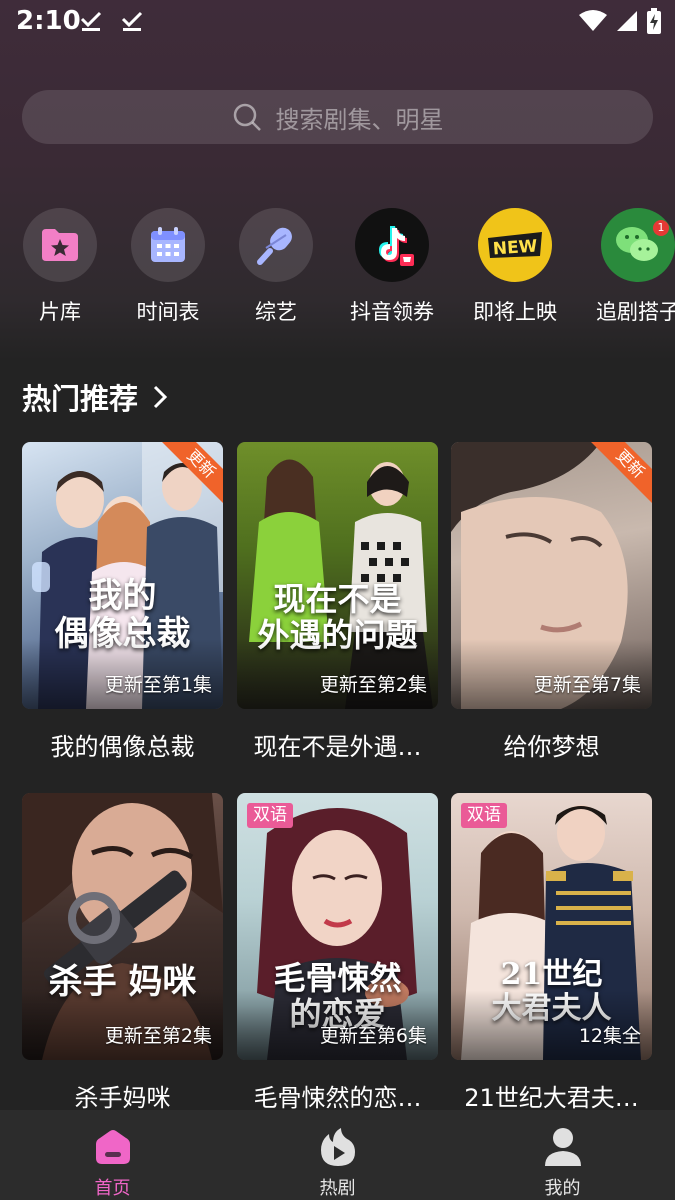 This screenshot has width=675, height=1200. I want to click on quick-nav: 片库 时间表 综艺 抖音领券 NEW 即将上映 1 追剧搭子, so click(337, 266).